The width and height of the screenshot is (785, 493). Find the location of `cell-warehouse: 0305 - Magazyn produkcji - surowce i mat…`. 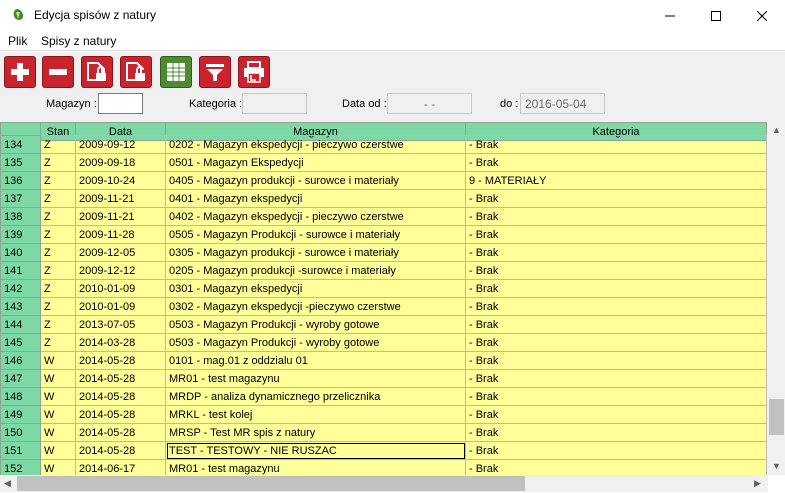

cell-warehouse: 0305 - Magazyn produkcji - surowce i mat… is located at coordinates (315, 252).